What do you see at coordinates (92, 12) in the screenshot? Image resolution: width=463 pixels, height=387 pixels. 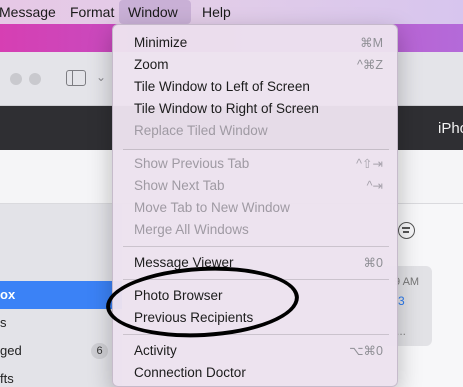 I see `menu-format: Format` at bounding box center [92, 12].